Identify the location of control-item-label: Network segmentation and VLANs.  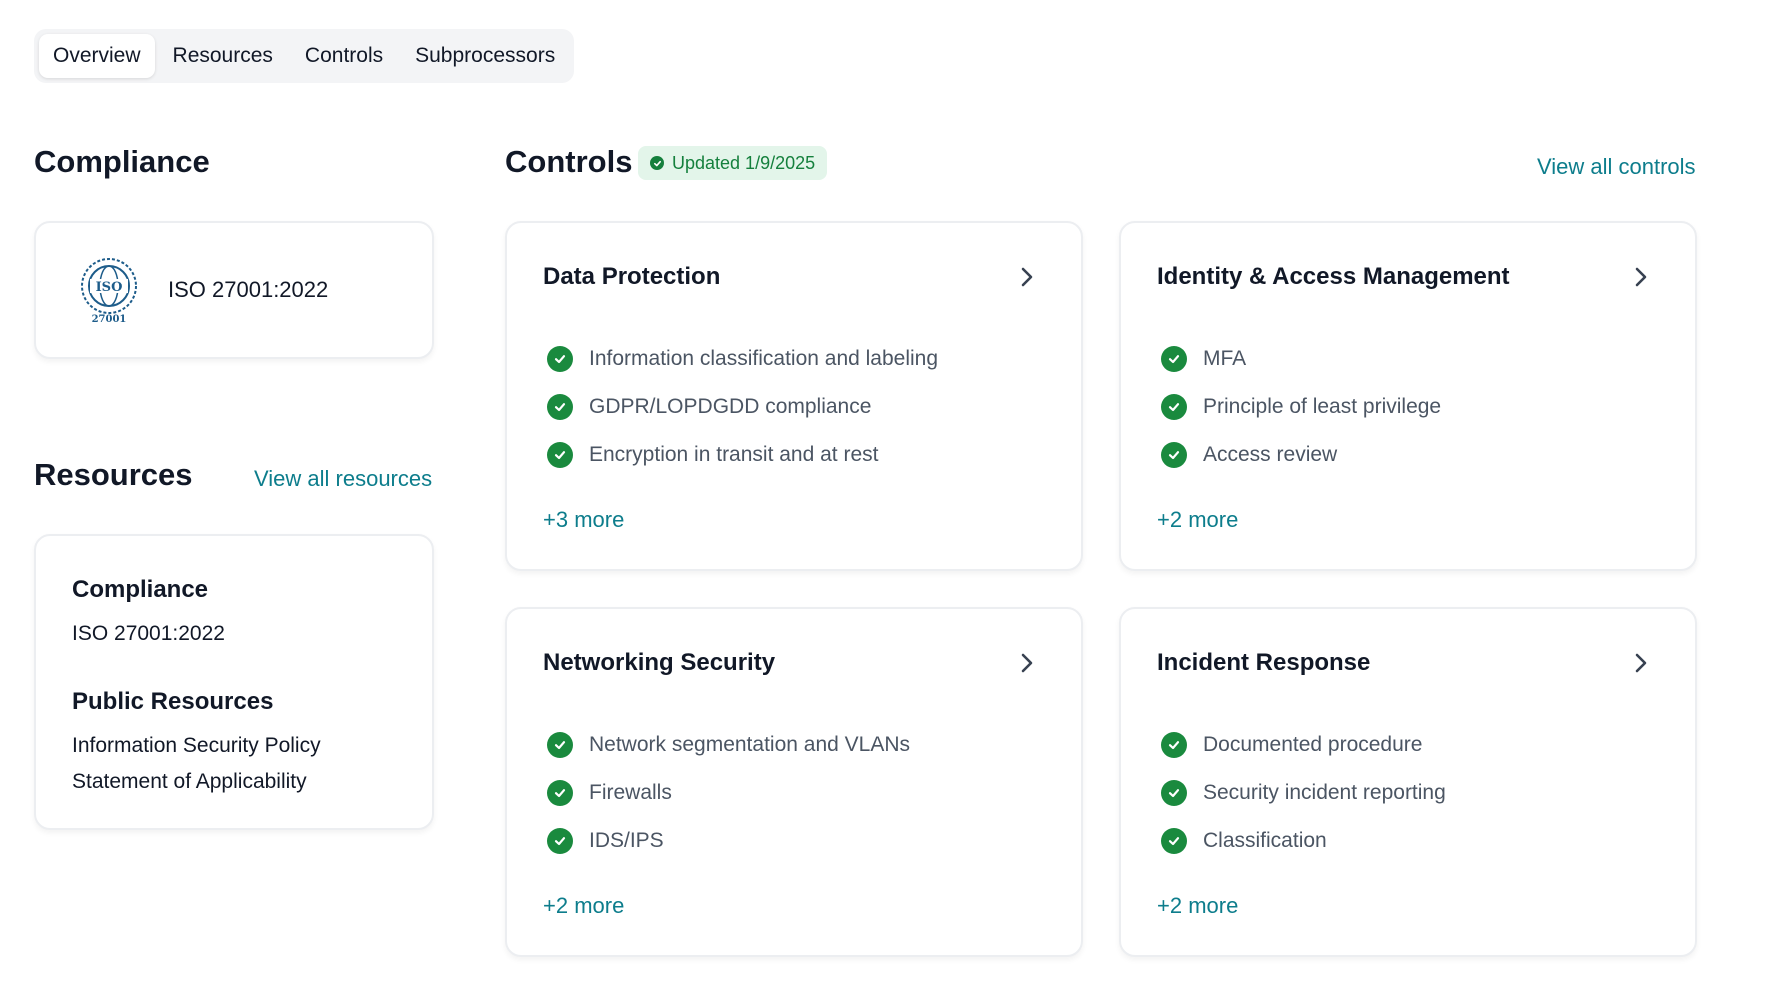
(749, 744).